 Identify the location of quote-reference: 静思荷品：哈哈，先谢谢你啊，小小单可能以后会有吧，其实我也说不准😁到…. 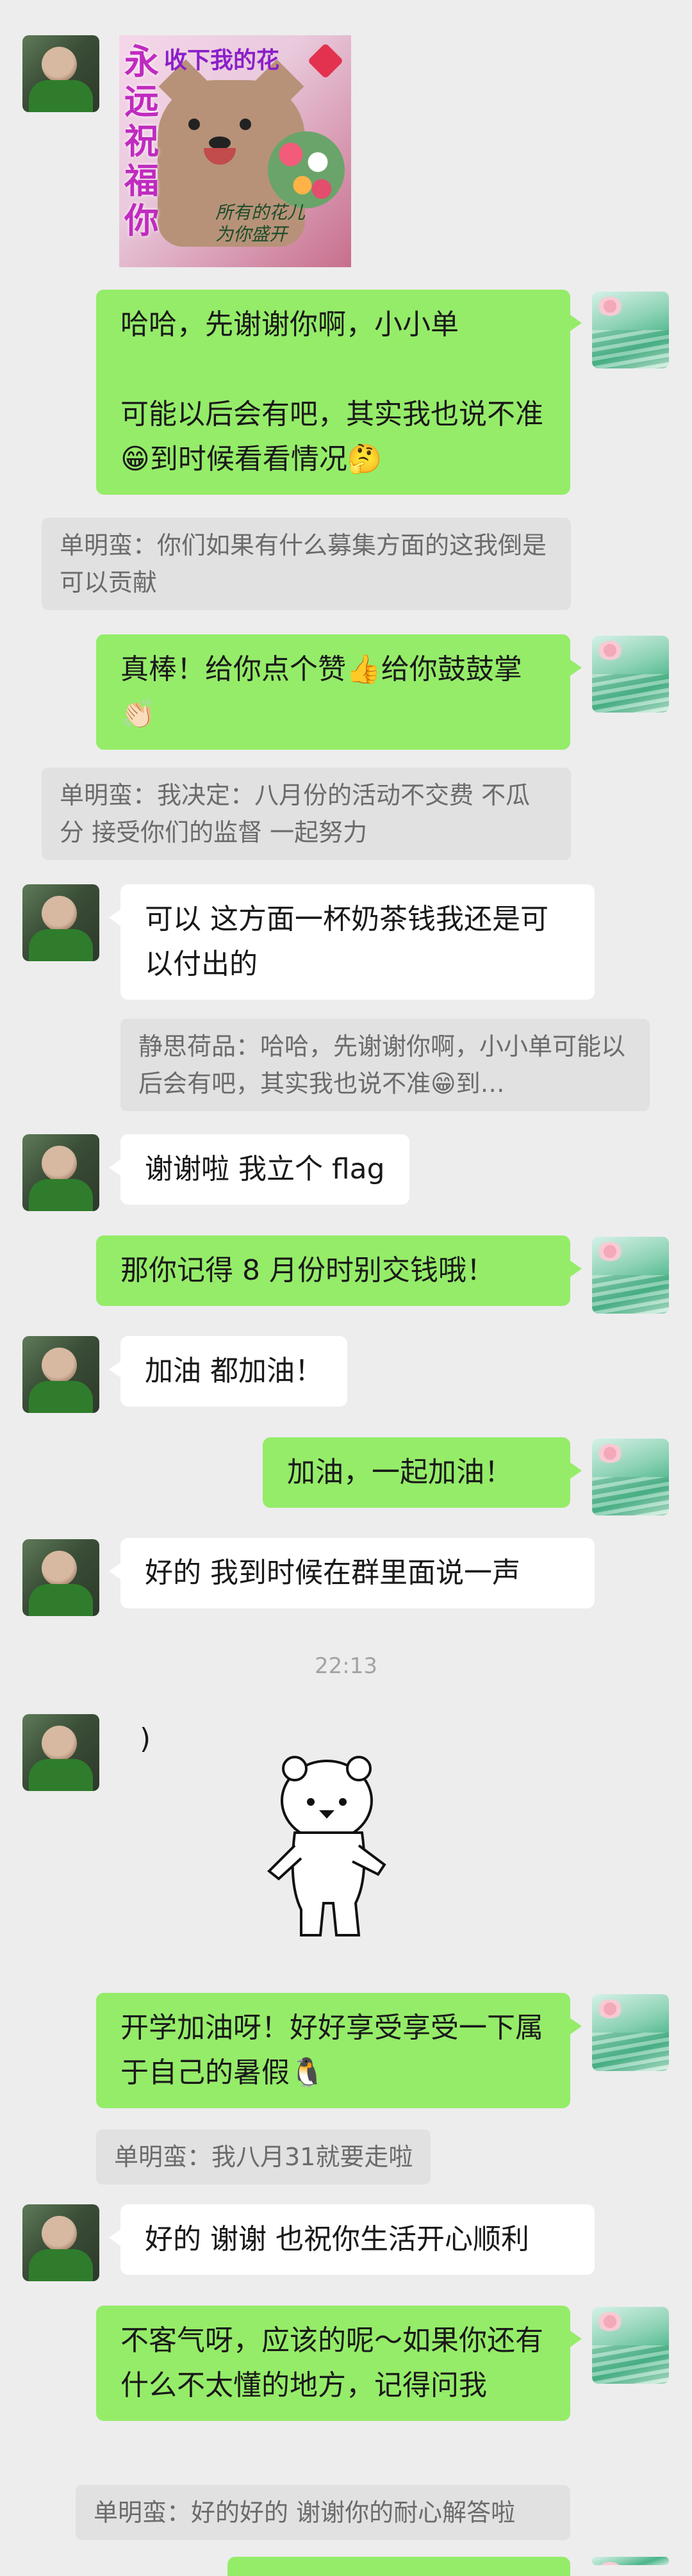
(385, 1065).